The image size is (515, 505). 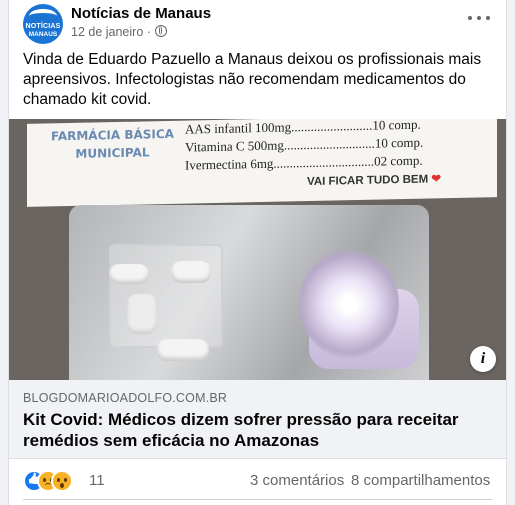 I want to click on link-domain: BLOGDOMARIOADOLFO.COM.BR, so click(x=125, y=398).